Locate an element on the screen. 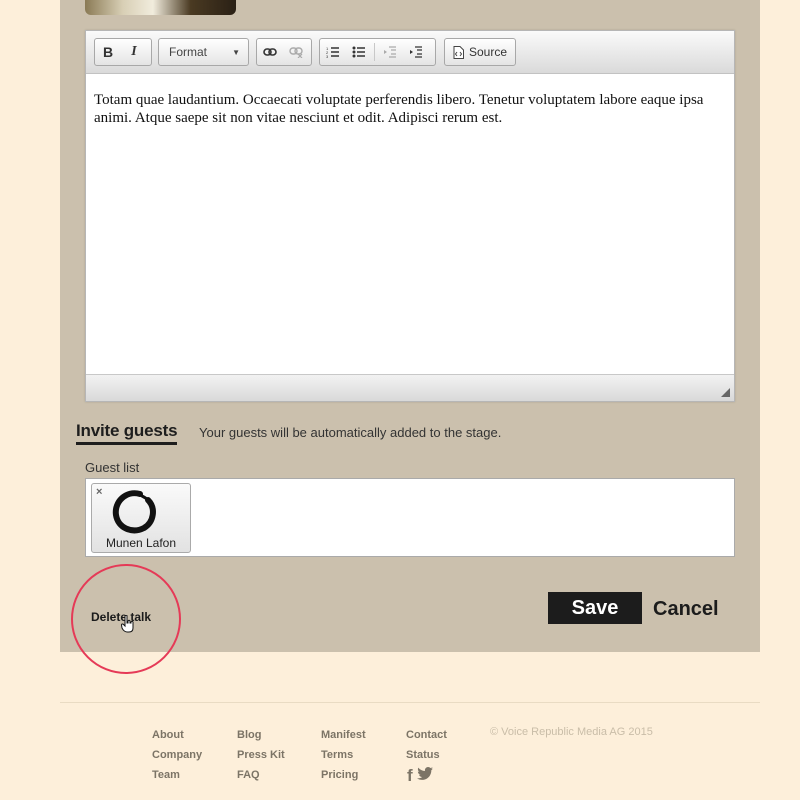 The width and height of the screenshot is (800, 800). facebook-icon: f is located at coordinates (410, 776).